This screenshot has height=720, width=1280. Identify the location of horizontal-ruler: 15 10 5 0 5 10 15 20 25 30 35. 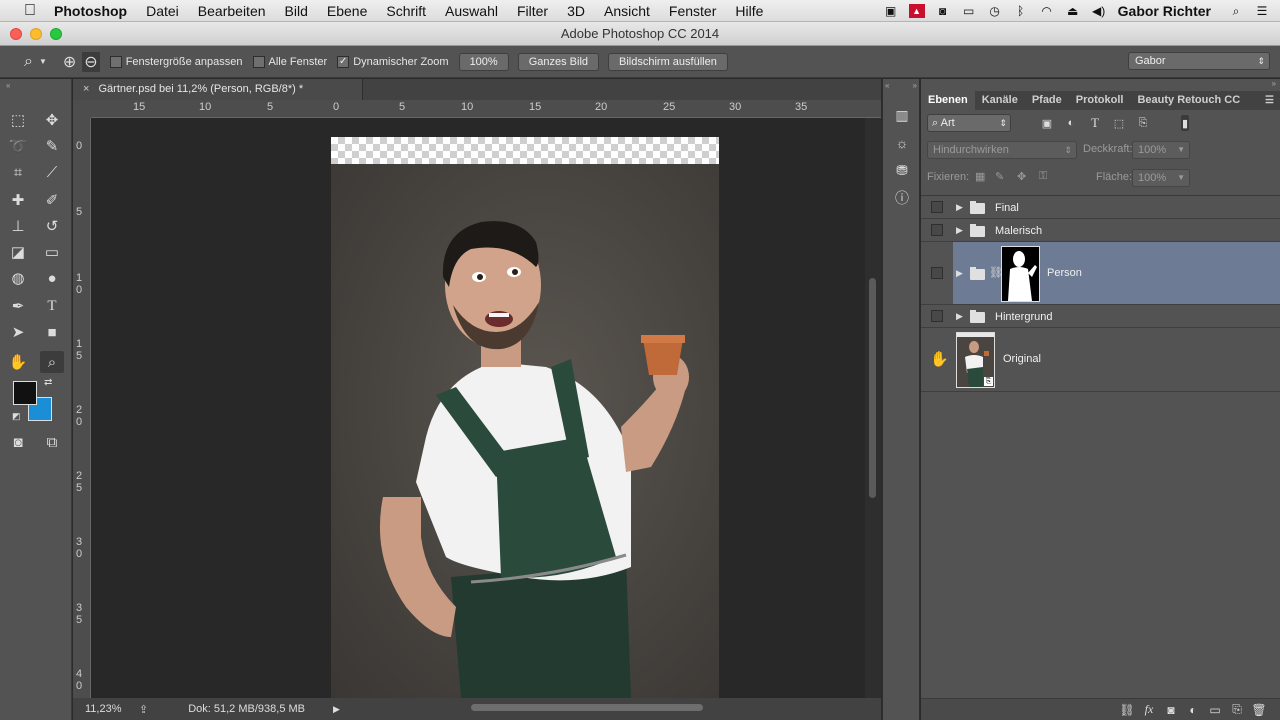
(486, 109).